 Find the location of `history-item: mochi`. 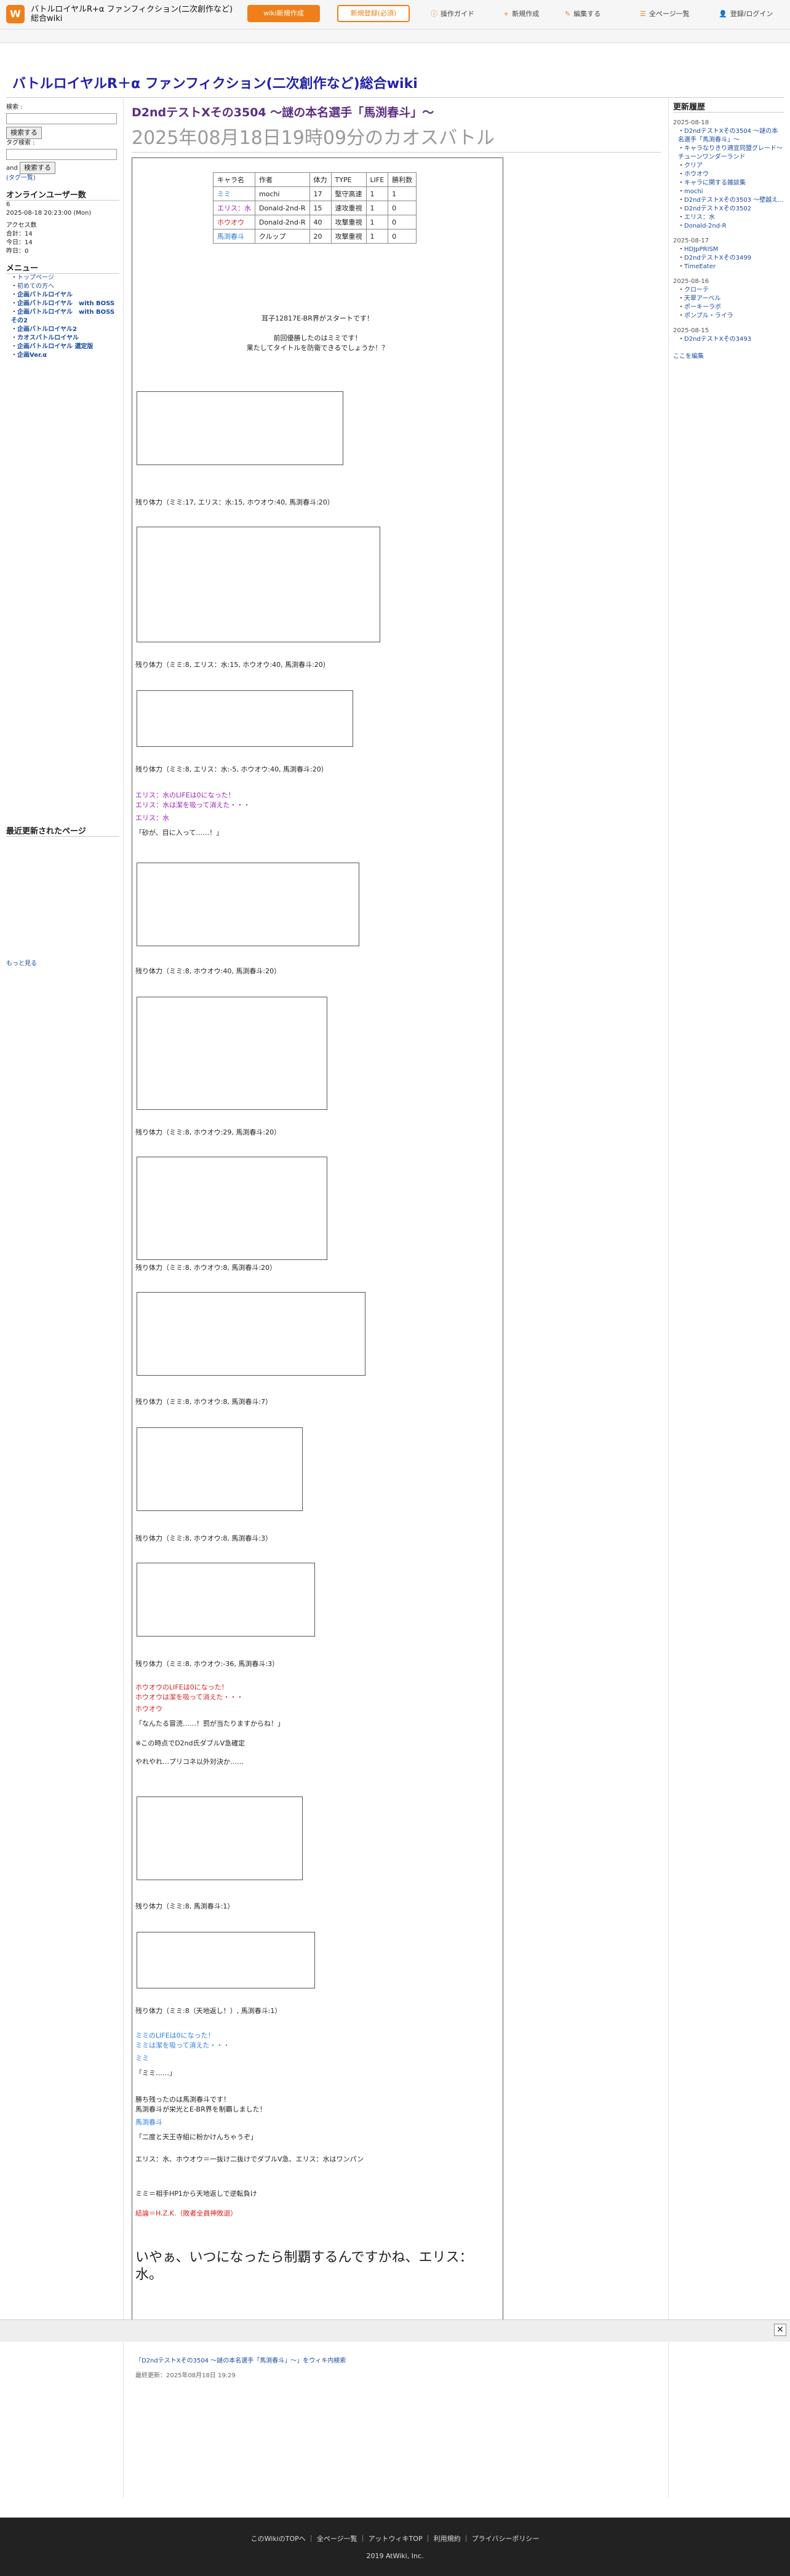

history-item: mochi is located at coordinates (731, 192).